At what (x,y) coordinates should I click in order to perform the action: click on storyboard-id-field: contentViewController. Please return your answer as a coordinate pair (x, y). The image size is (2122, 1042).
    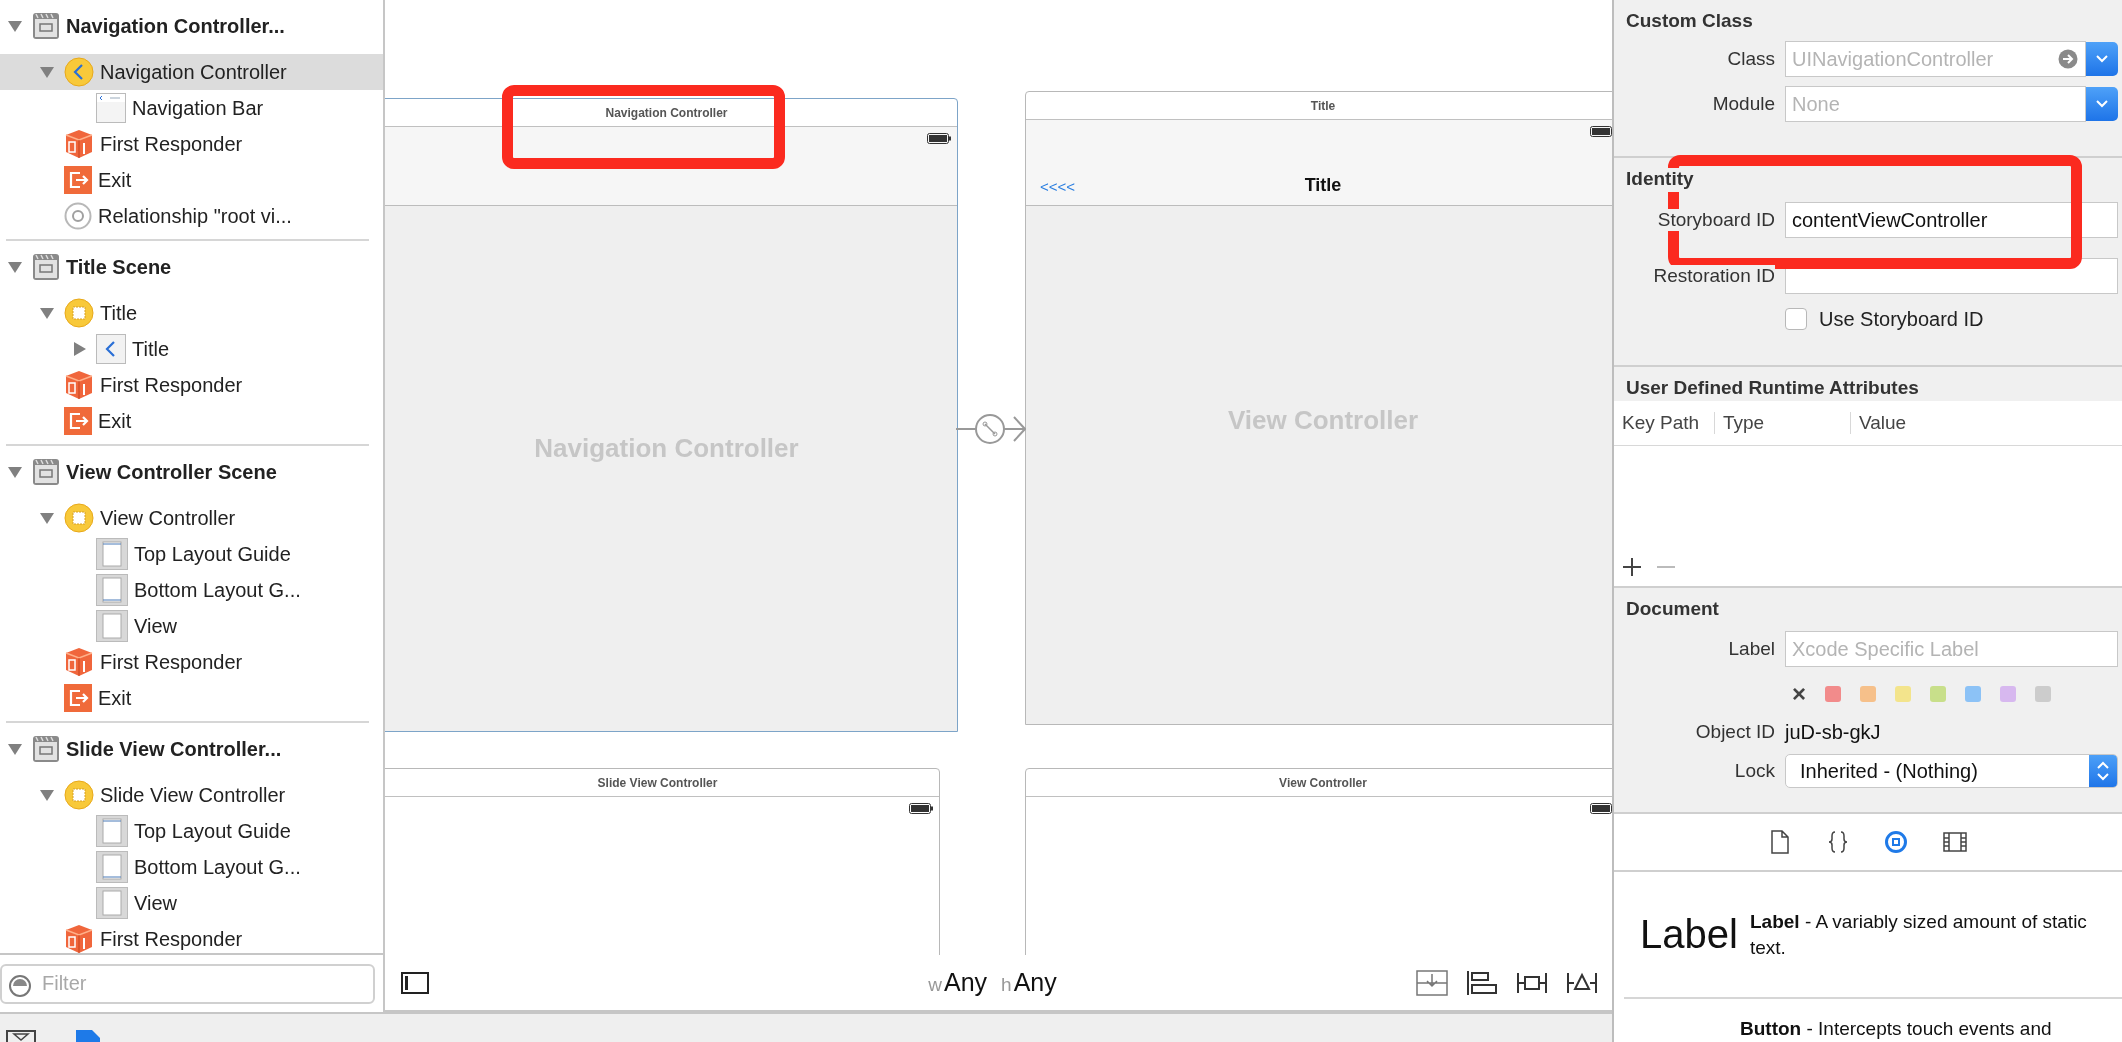
    Looking at the image, I should click on (1951, 220).